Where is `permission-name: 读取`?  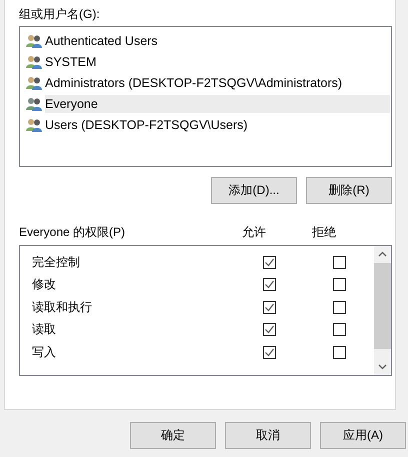 permission-name: 读取 is located at coordinates (44, 329).